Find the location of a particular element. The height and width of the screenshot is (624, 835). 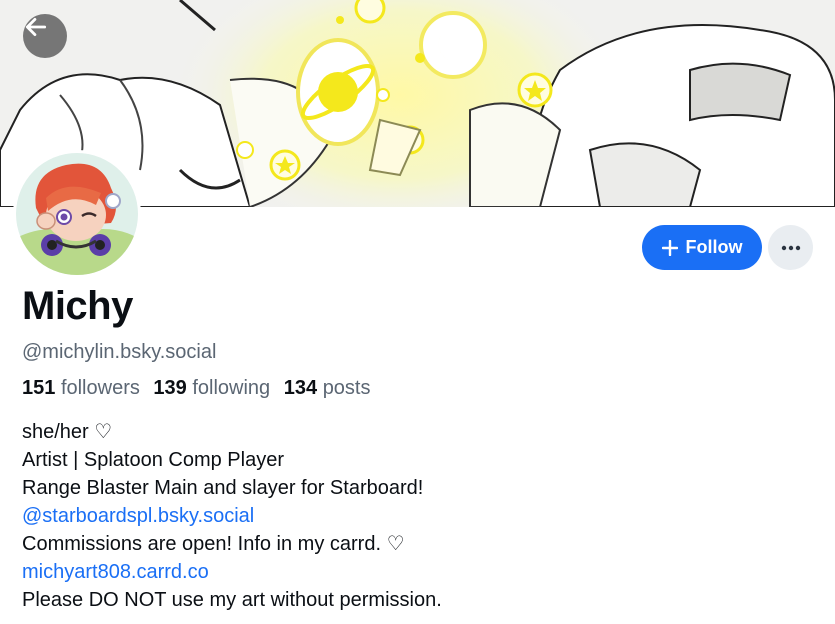

follow-button: Follow is located at coordinates (702, 247).